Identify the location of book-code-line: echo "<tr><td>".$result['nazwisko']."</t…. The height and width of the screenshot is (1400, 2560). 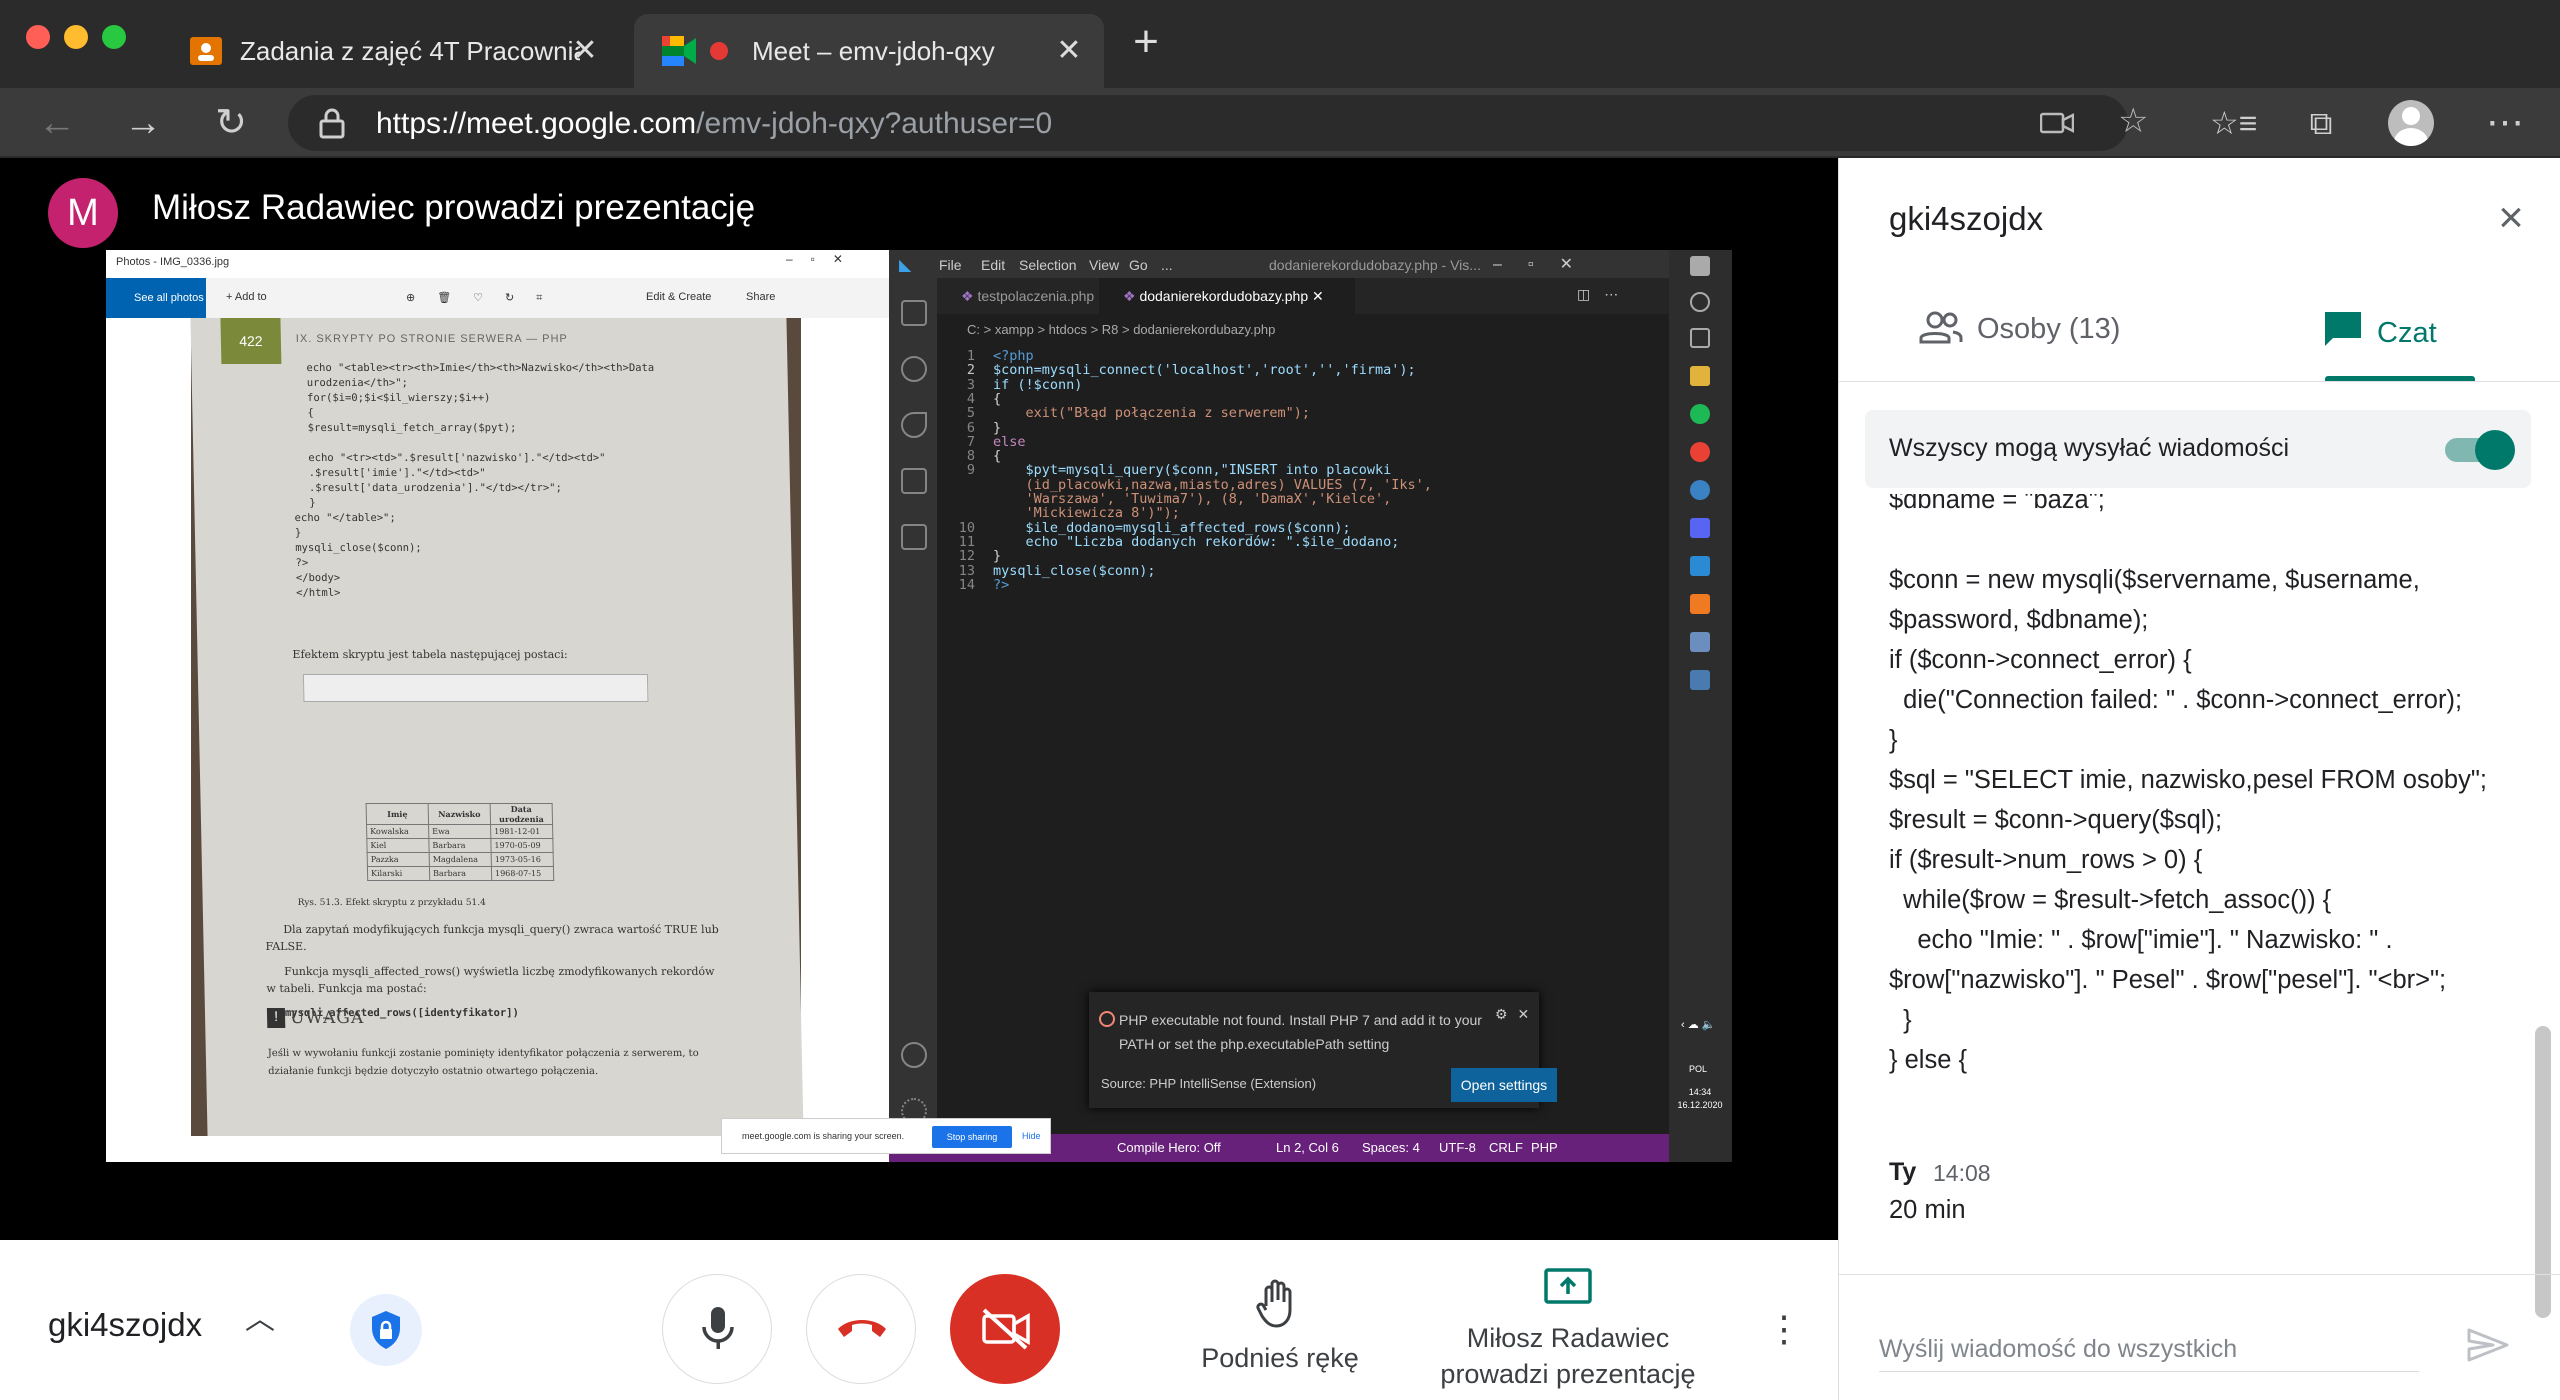
(457, 458).